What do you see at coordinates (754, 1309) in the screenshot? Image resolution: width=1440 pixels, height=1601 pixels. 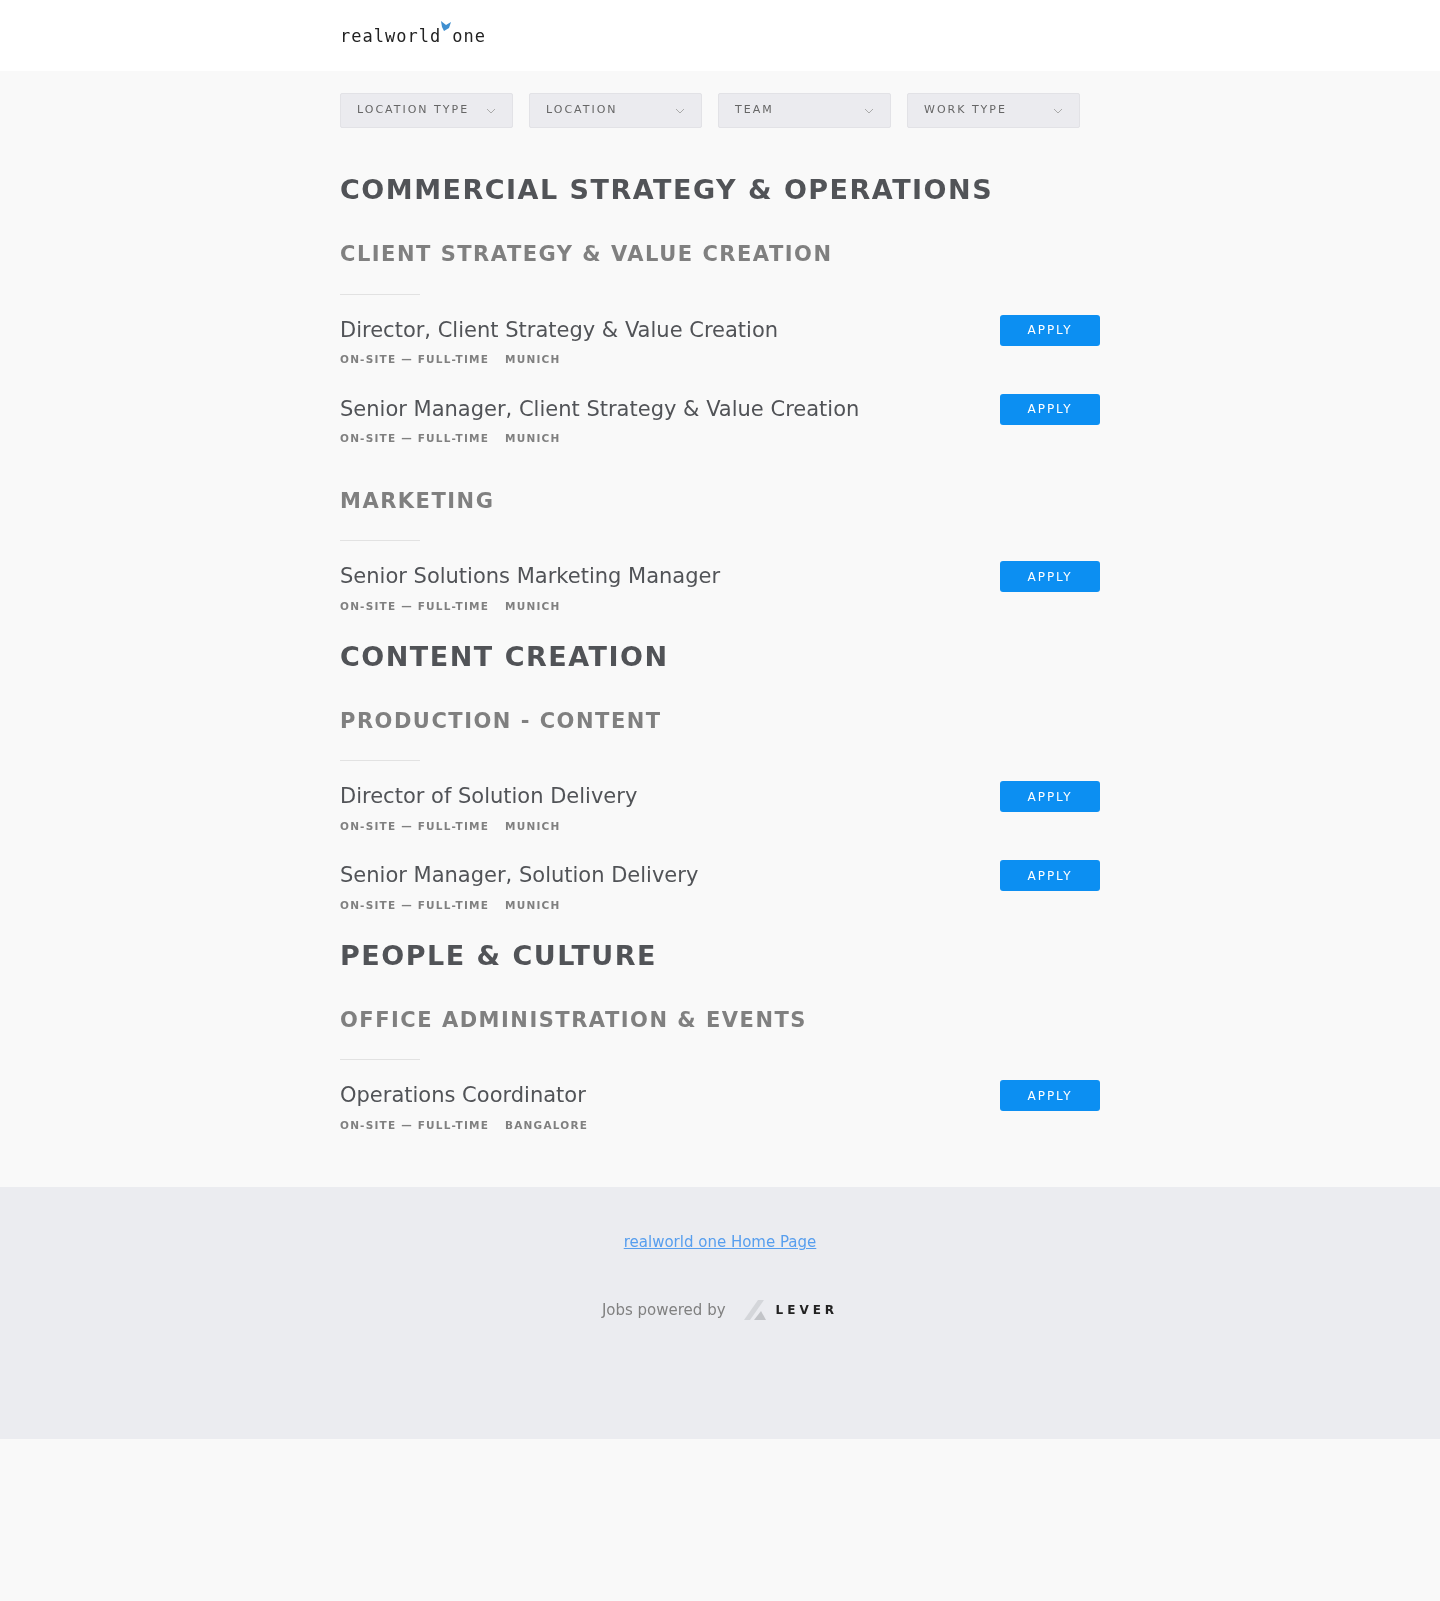 I see `lever-logo-icon` at bounding box center [754, 1309].